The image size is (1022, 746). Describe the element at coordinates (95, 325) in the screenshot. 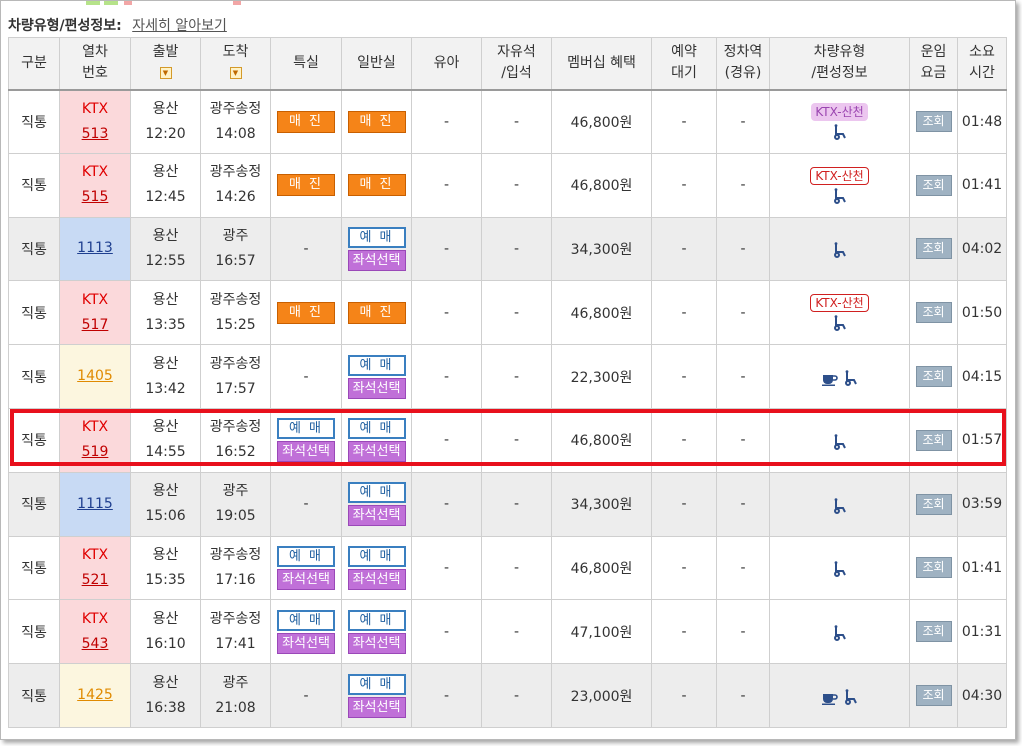

I see `train-number-link: 517` at that location.